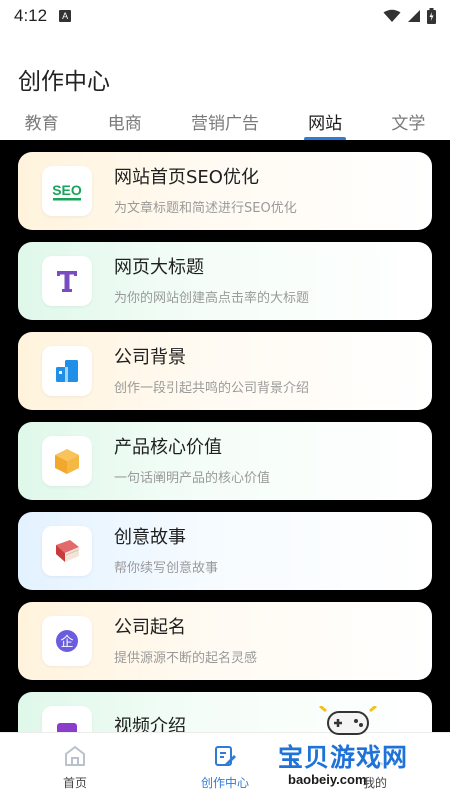 The width and height of the screenshot is (450, 801). I want to click on letter-t-icon, so click(67, 281).